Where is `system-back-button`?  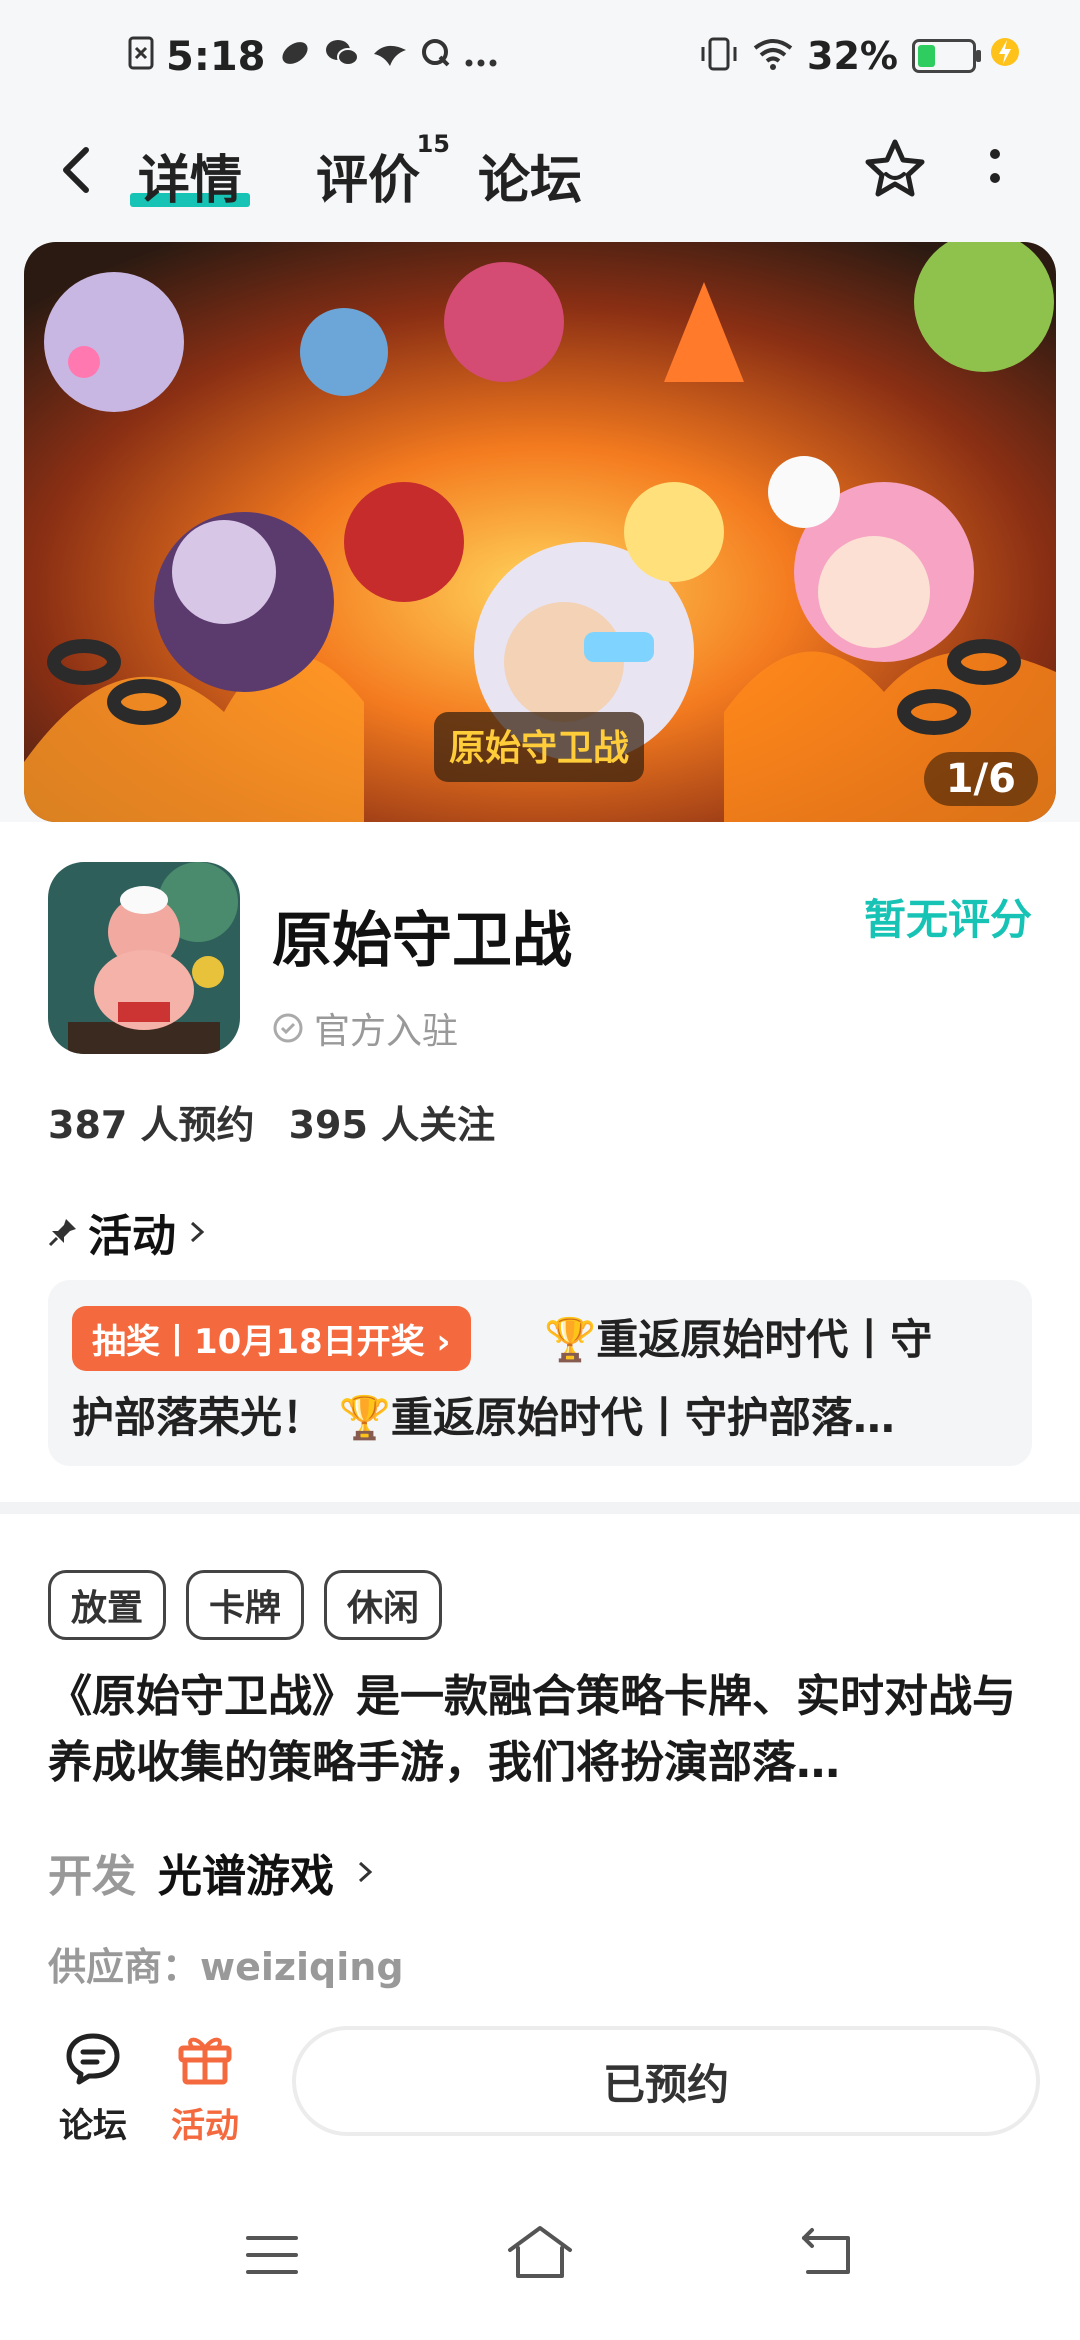
system-back-button is located at coordinates (826, 2252).